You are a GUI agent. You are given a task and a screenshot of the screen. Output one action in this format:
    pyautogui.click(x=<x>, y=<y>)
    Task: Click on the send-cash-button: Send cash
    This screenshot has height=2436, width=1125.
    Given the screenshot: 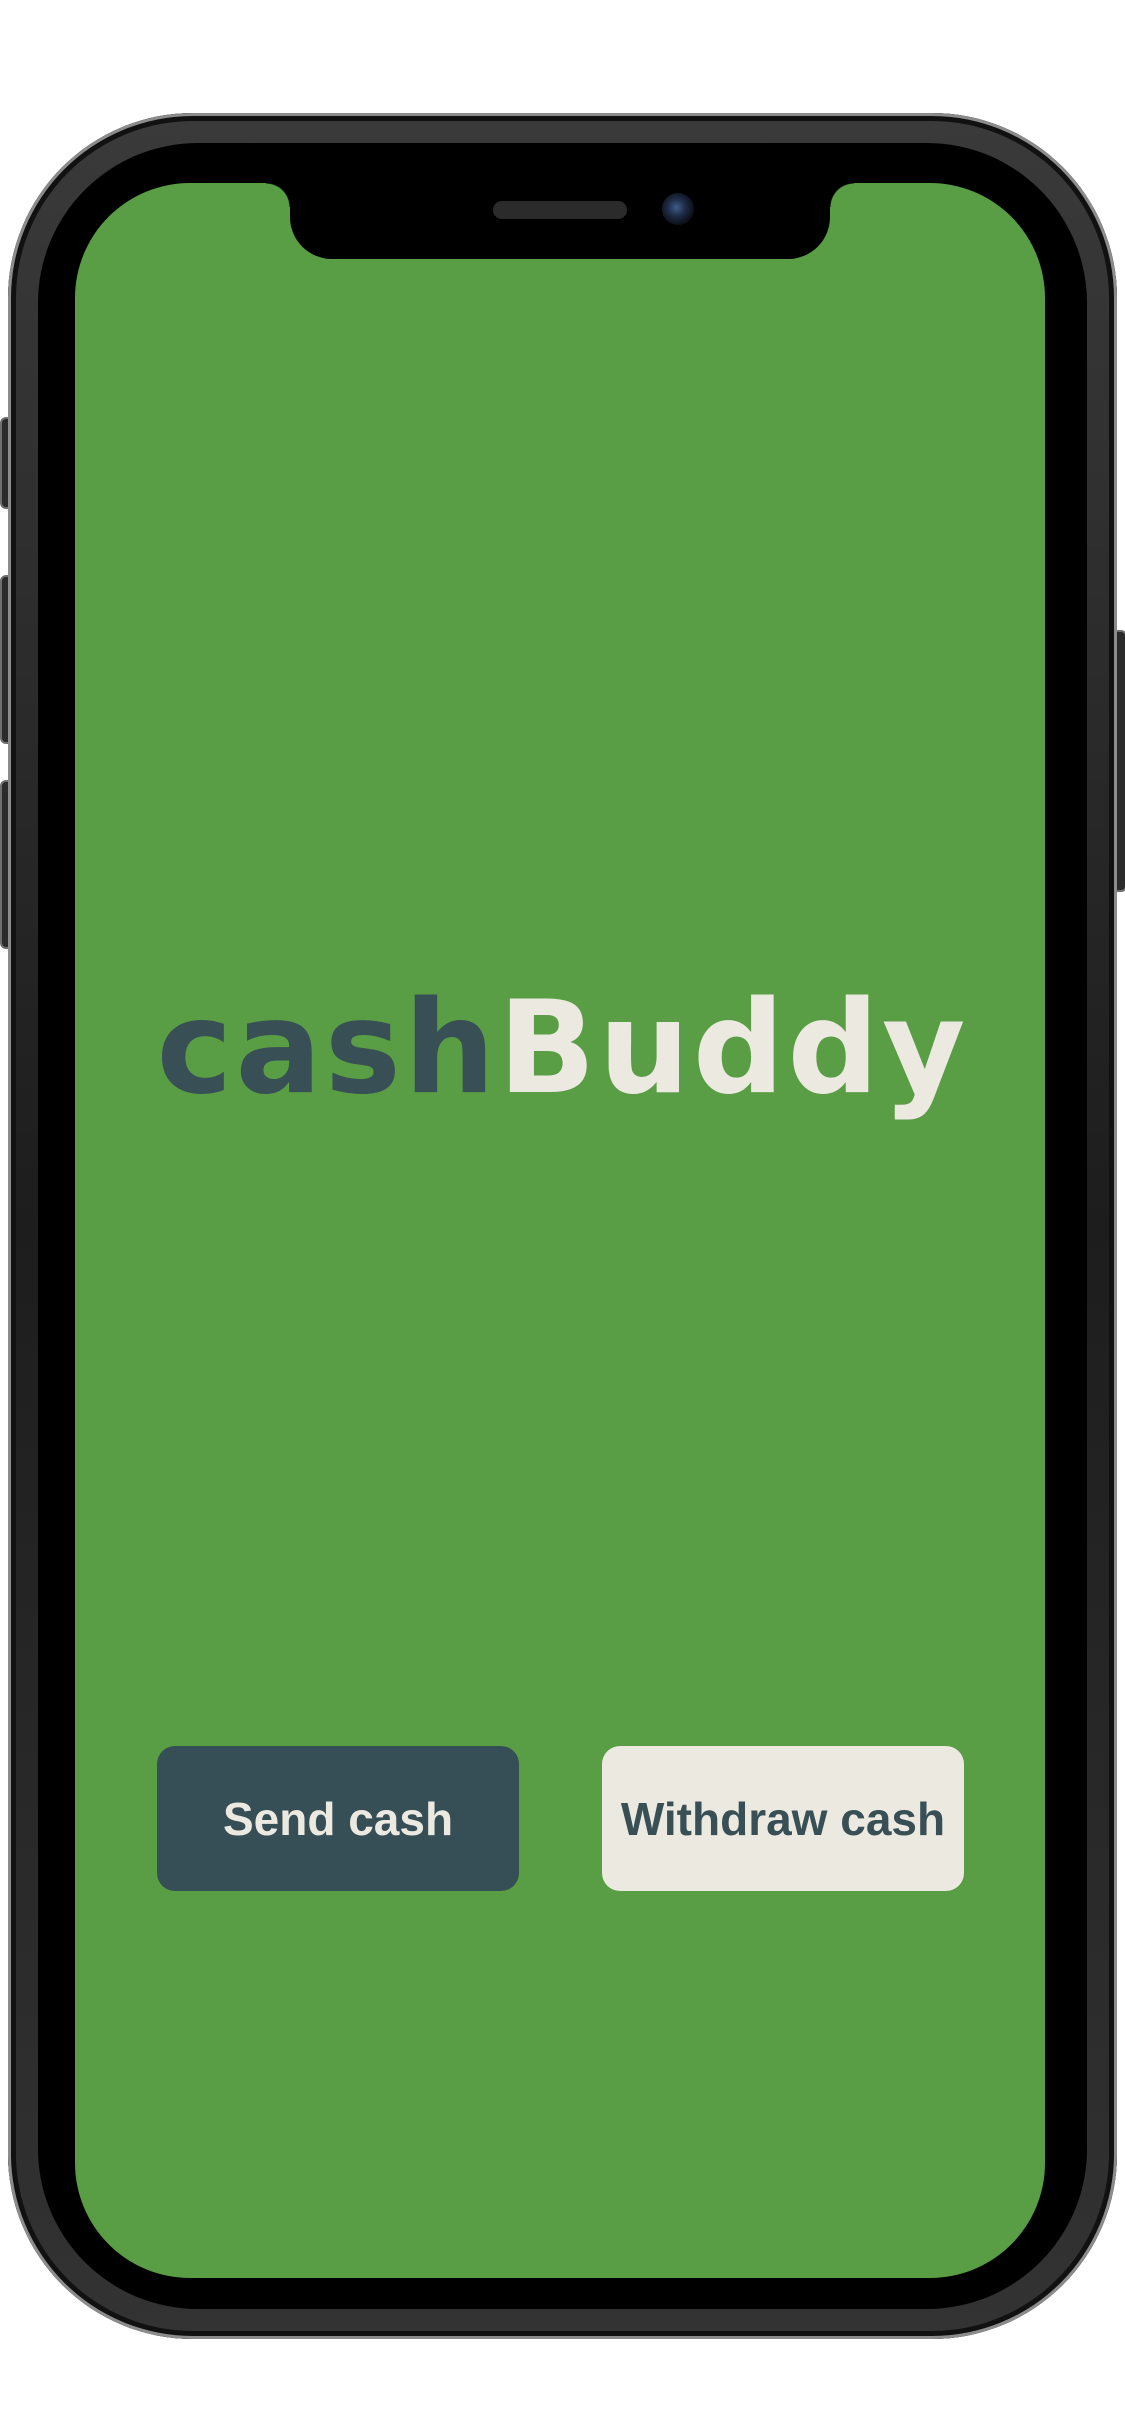 What is the action you would take?
    pyautogui.click(x=338, y=1818)
    